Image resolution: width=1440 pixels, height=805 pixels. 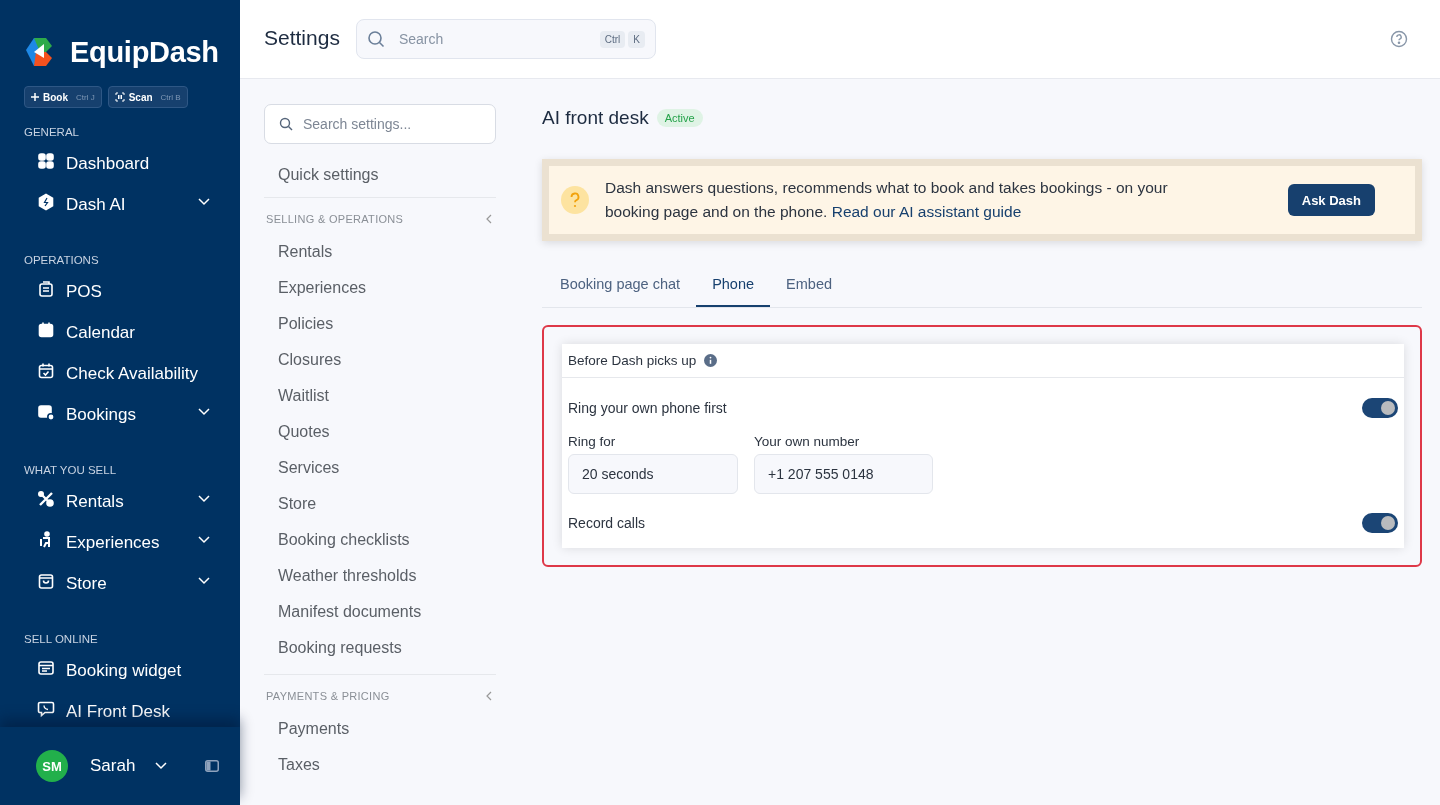 What do you see at coordinates (1399, 39) in the screenshot?
I see `help-icon` at bounding box center [1399, 39].